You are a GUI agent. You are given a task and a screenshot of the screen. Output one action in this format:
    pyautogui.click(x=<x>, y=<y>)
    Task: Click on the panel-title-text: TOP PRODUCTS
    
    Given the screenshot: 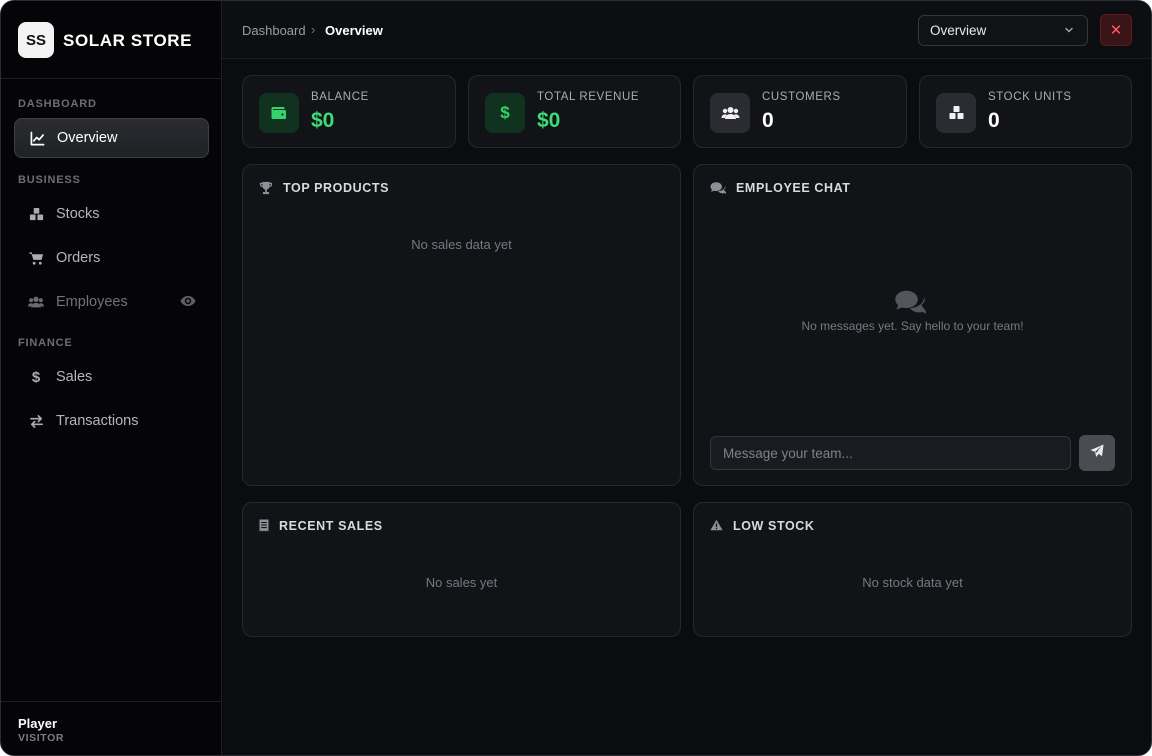 What is the action you would take?
    pyautogui.click(x=336, y=188)
    